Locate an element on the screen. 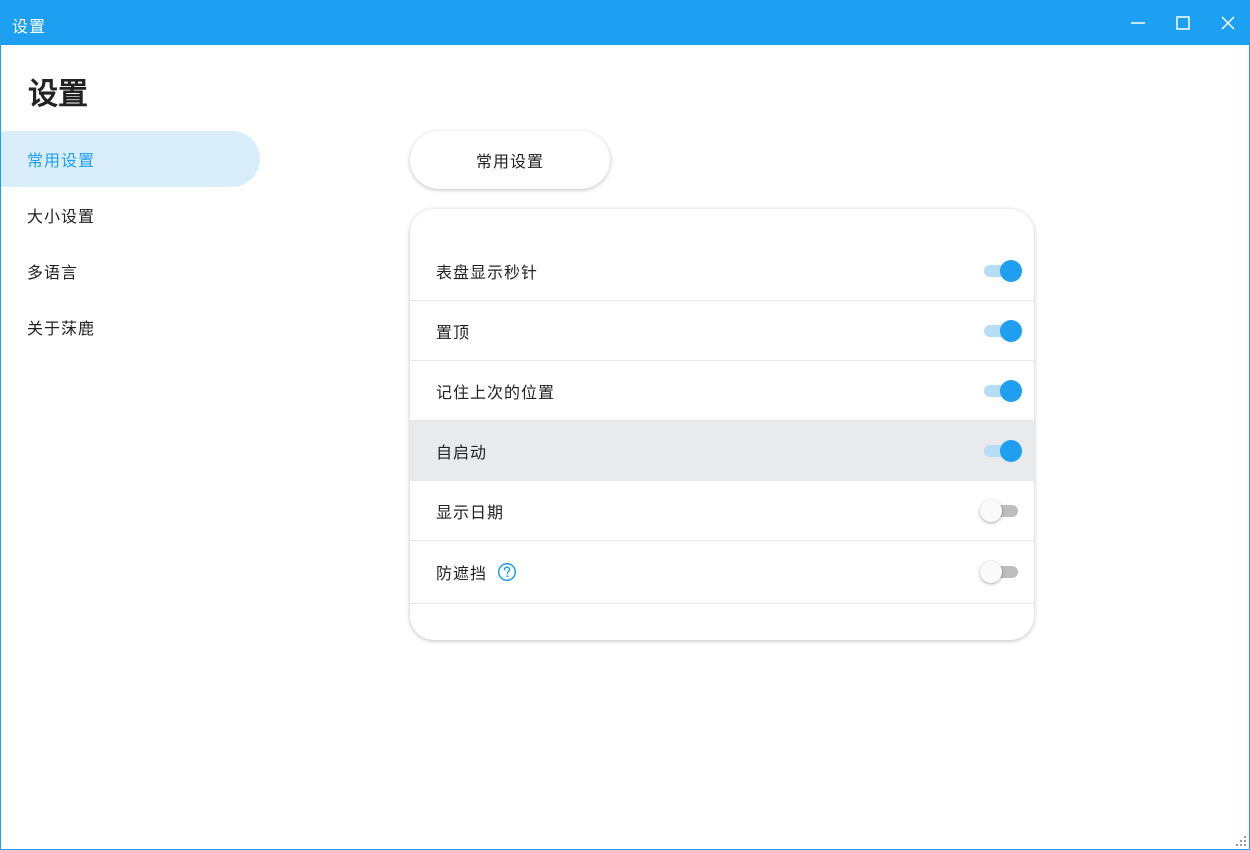 The image size is (1250, 850). setting-row-remember-position: 记住上次的位置 is located at coordinates (722, 391).